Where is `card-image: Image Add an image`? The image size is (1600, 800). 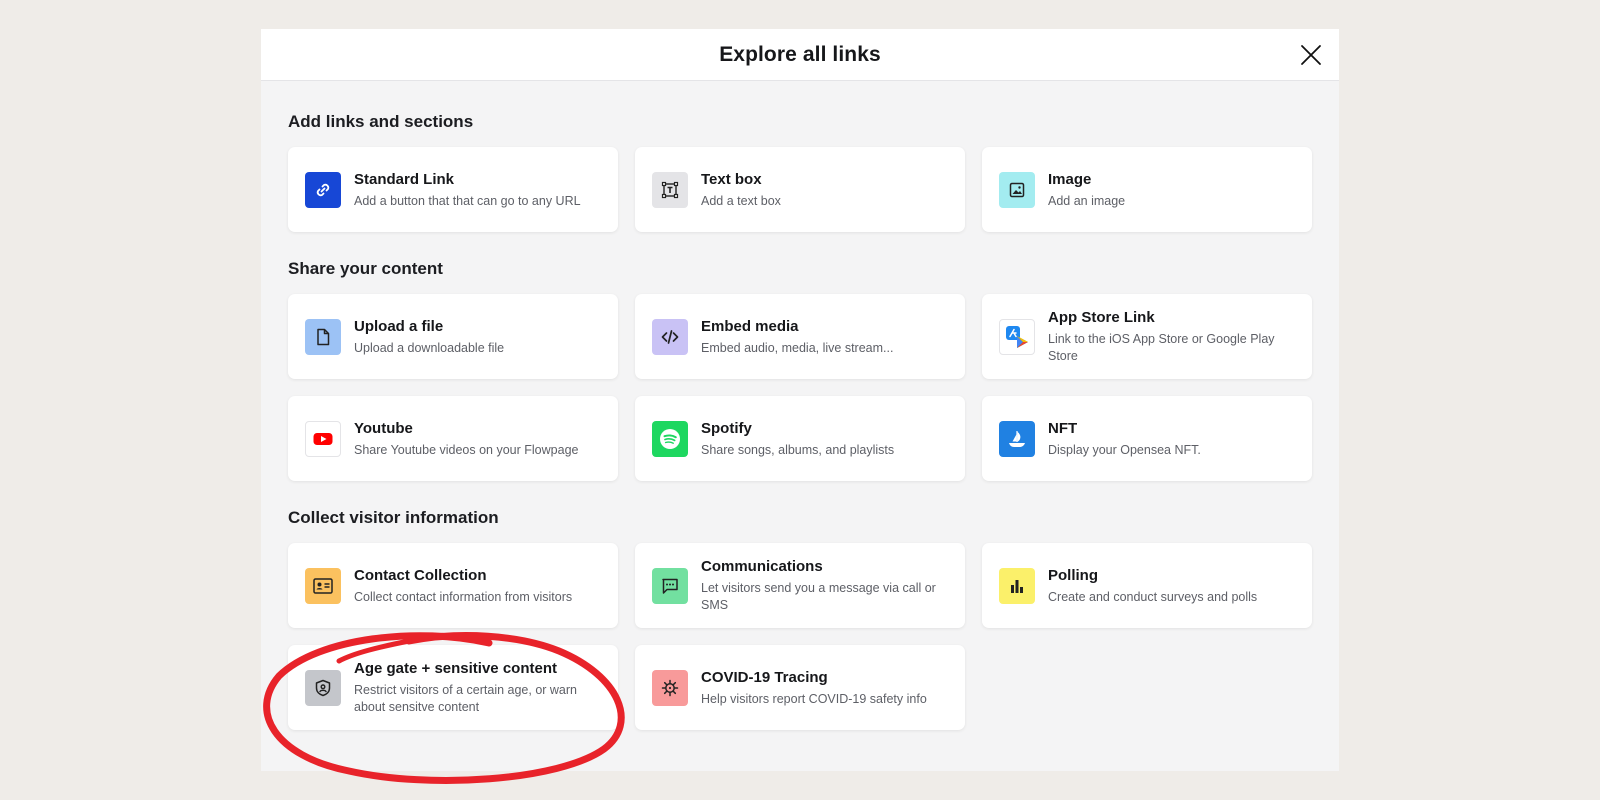
card-image: Image Add an image is located at coordinates (1147, 189).